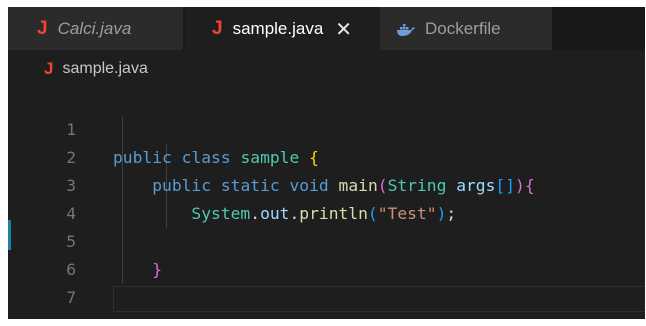  I want to click on tab-dockerfile: Dockerfile, so click(466, 28).